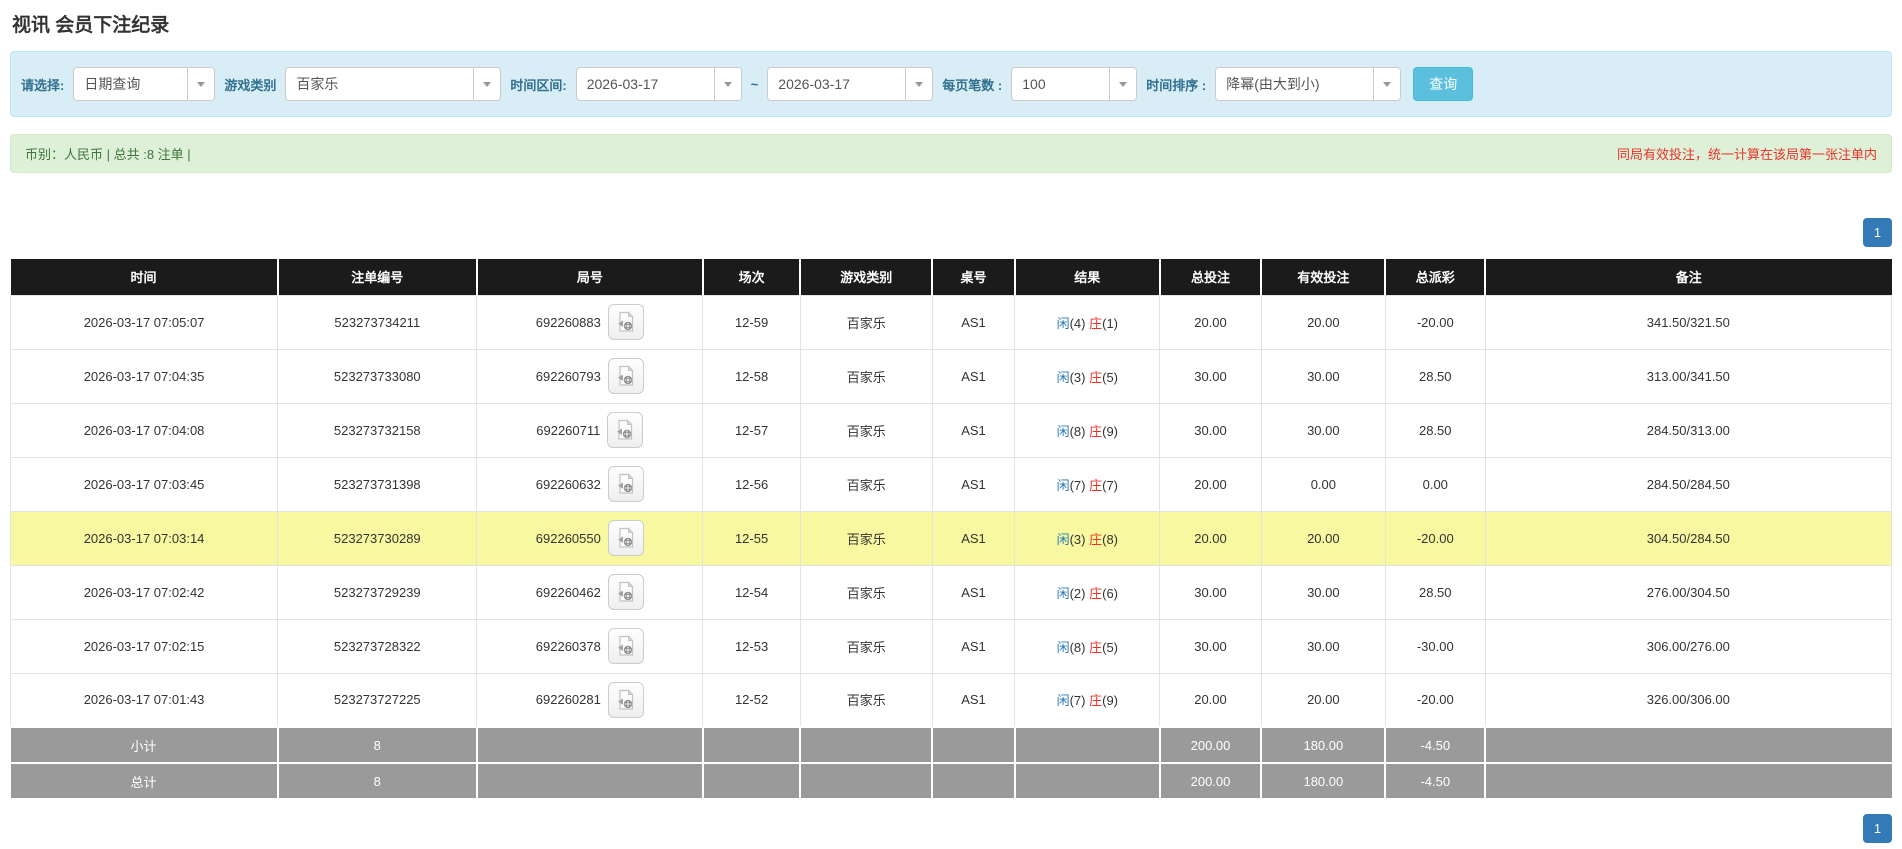  What do you see at coordinates (973, 322) in the screenshot?
I see `table-no-cell: AS1` at bounding box center [973, 322].